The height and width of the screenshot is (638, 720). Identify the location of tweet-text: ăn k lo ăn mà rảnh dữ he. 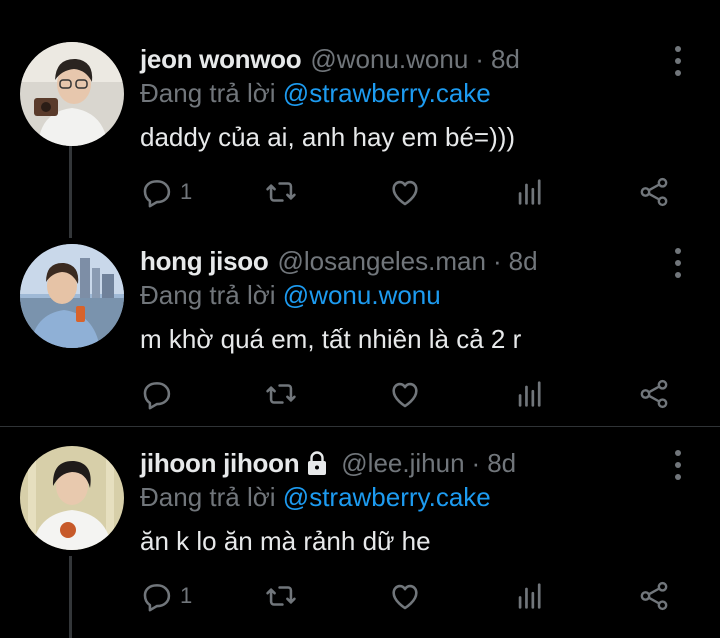
(285, 541).